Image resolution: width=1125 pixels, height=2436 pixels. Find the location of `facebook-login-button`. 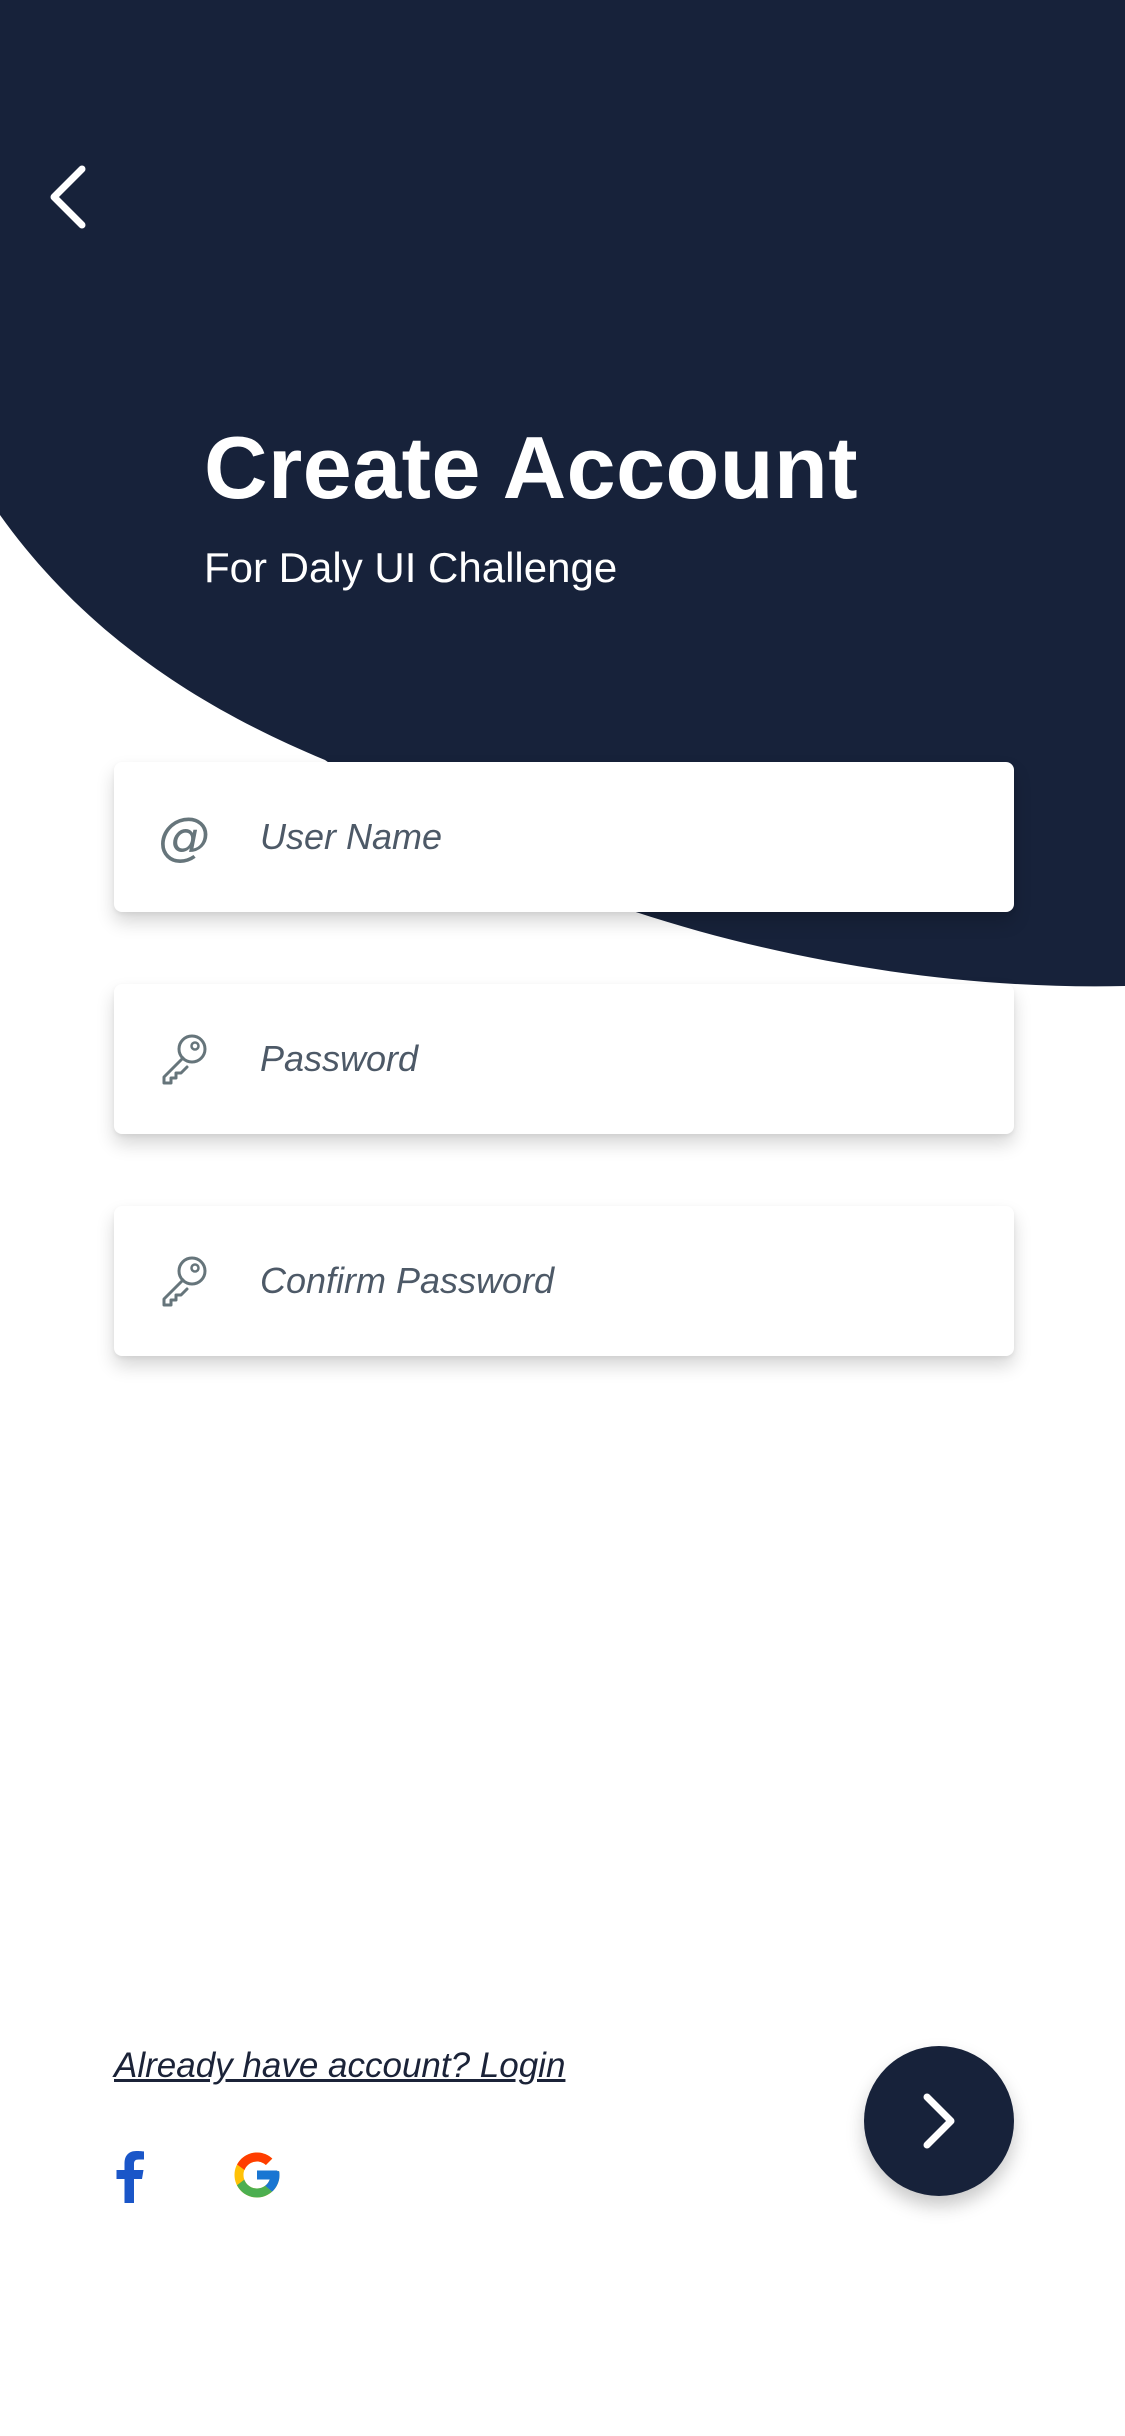

facebook-login-button is located at coordinates (129, 2175).